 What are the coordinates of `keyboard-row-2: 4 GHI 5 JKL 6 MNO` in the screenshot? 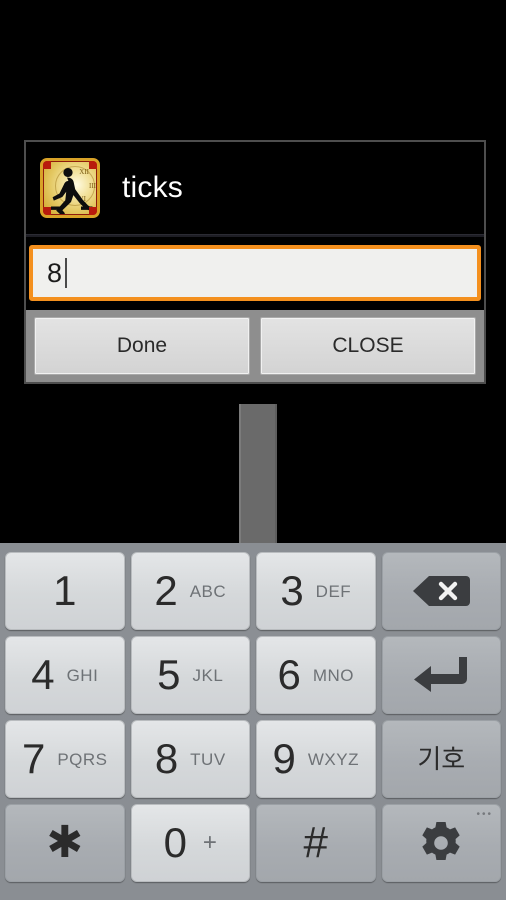 It's located at (253, 675).